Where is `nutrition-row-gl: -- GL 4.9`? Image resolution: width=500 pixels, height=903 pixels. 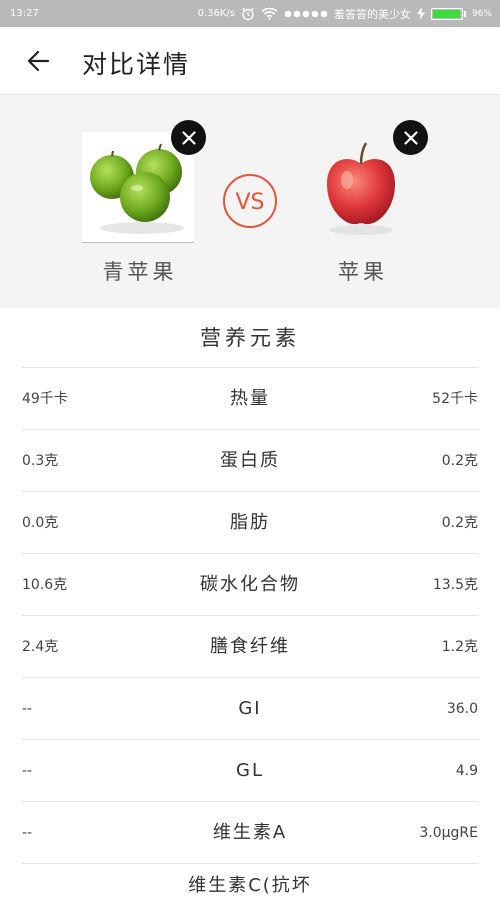 nutrition-row-gl: -- GL 4.9 is located at coordinates (250, 770).